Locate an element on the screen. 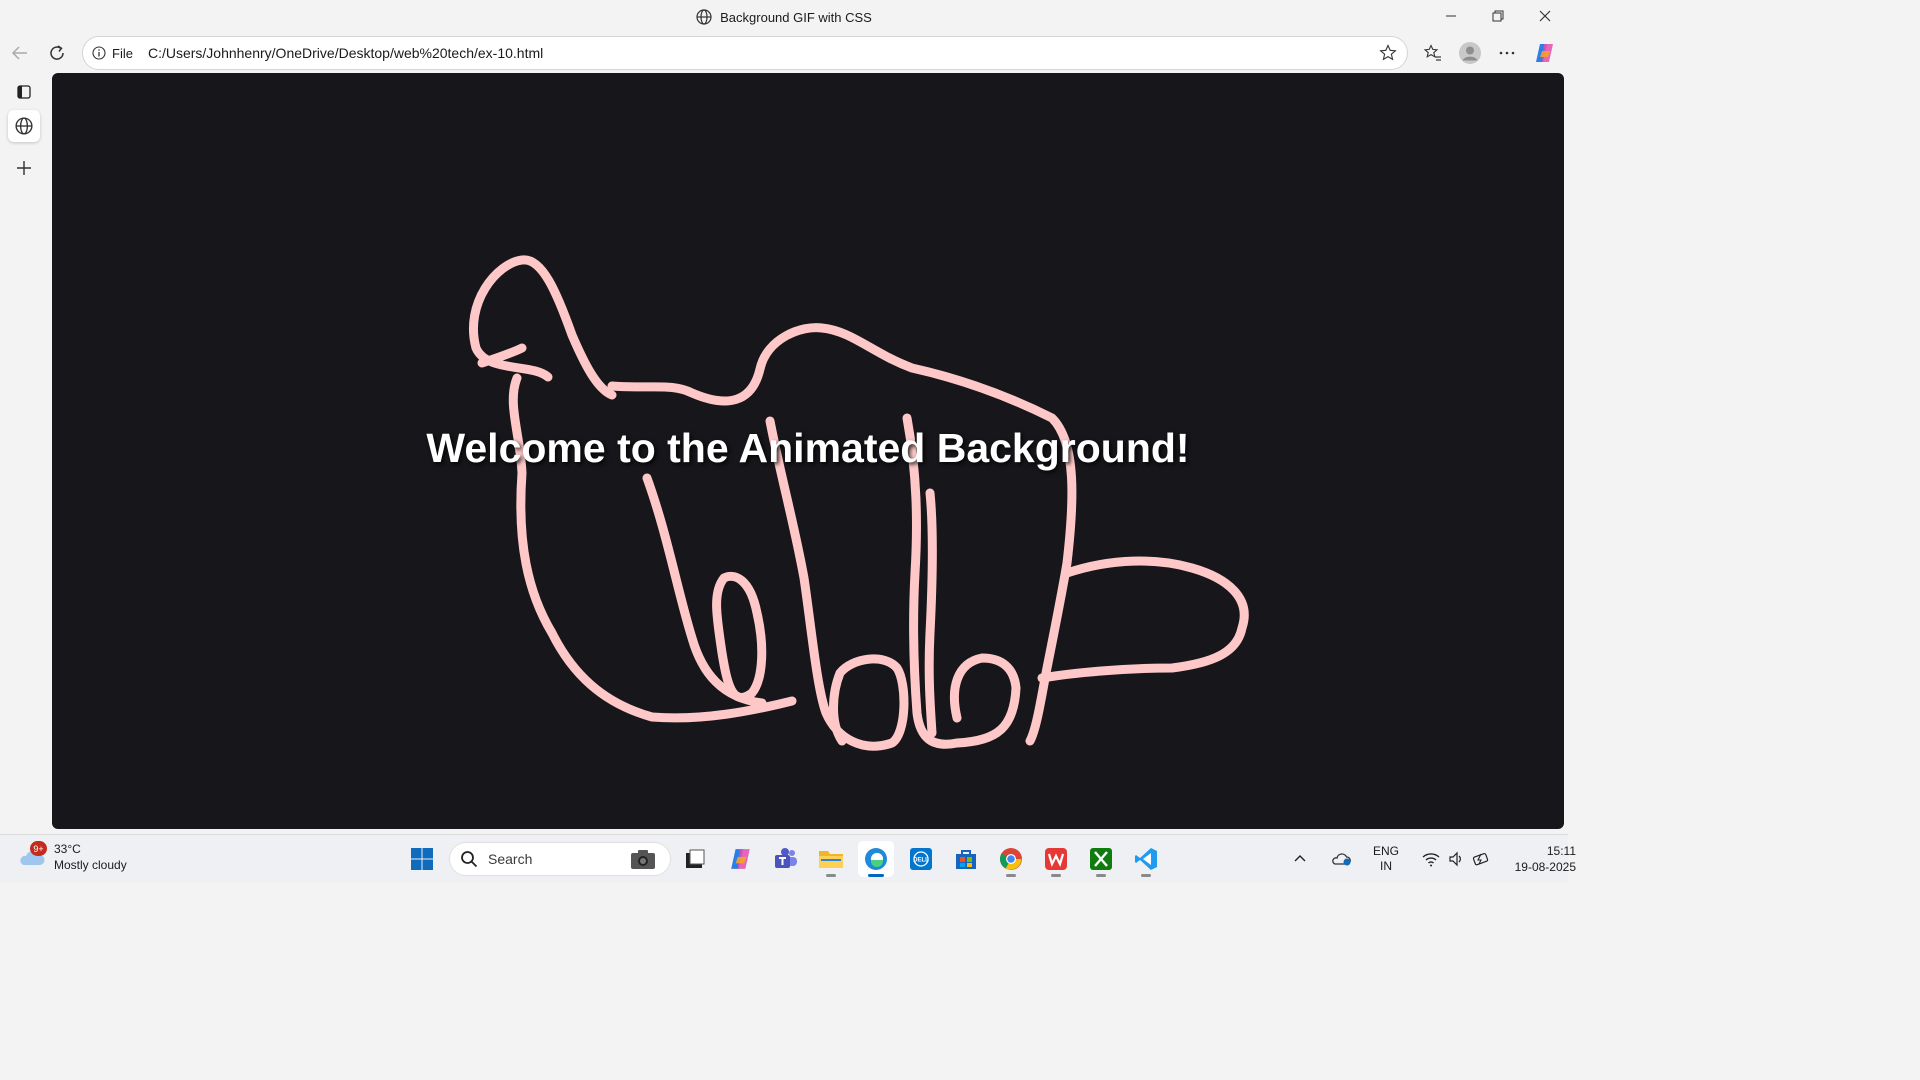  language-indicator: ENG IN is located at coordinates (1386, 859).